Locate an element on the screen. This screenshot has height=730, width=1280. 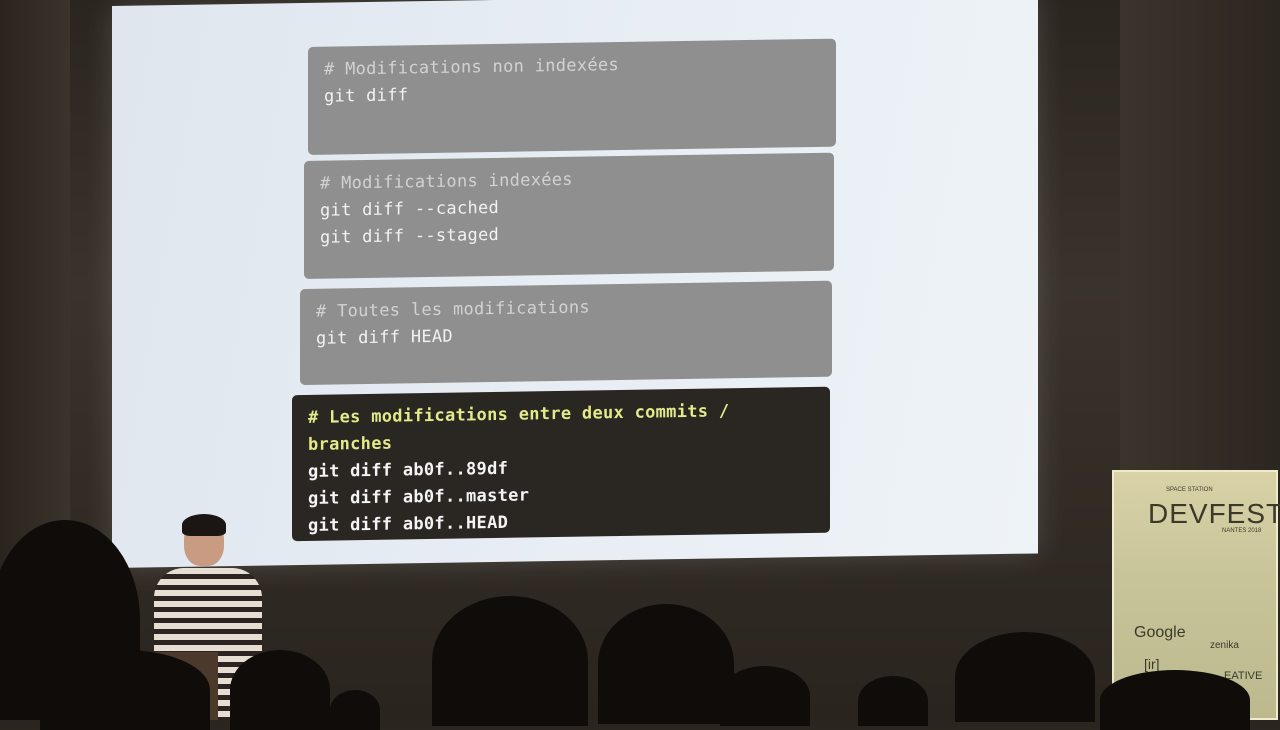
code-block-all-changes: # Toutes les modifications git diff HEAD is located at coordinates (566, 333).